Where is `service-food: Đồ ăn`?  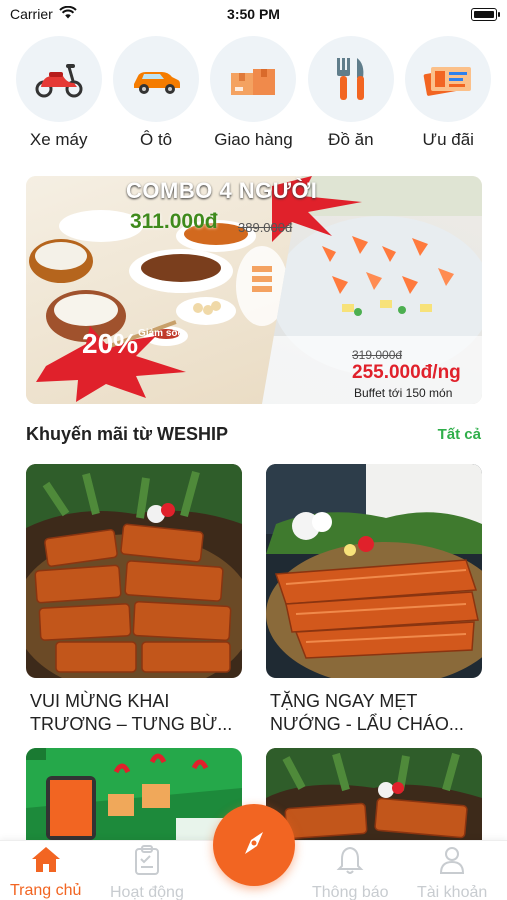 service-food: Đồ ăn is located at coordinates (351, 96).